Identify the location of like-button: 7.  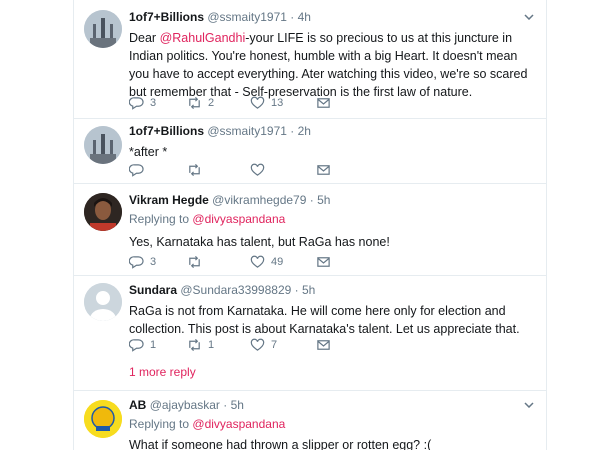
(263, 345).